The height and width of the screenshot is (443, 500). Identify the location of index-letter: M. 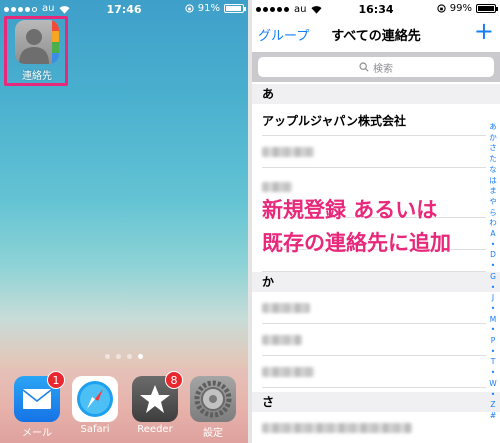
(493, 320).